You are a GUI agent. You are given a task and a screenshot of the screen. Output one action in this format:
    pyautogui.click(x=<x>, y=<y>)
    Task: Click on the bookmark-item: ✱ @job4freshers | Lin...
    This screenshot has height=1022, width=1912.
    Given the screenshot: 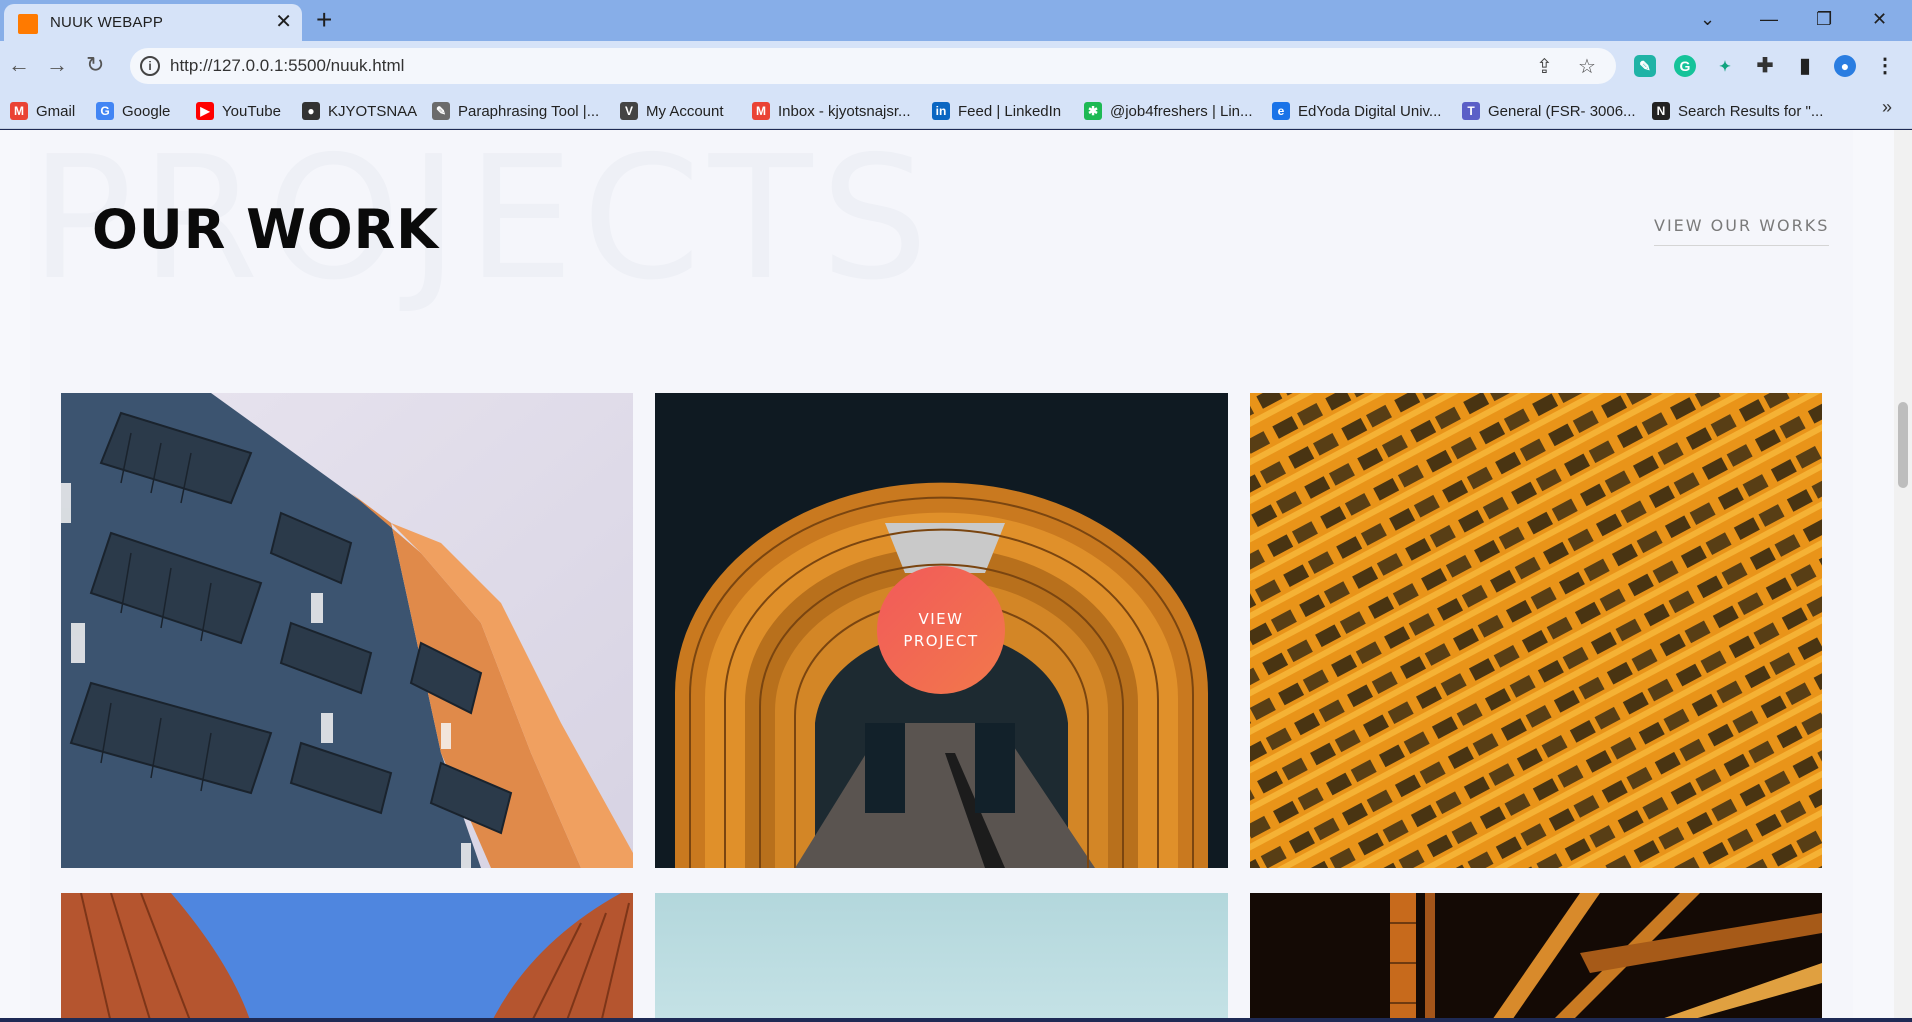 What is the action you would take?
    pyautogui.click(x=1168, y=111)
    